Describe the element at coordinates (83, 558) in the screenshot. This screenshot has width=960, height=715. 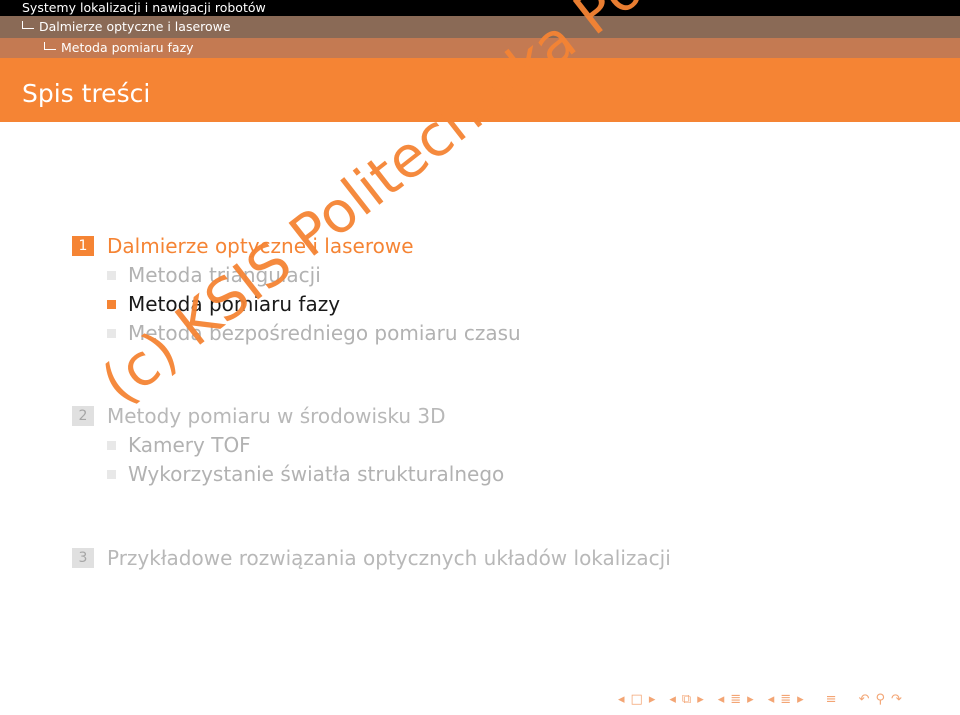
I see `section-number-badge: 3` at that location.